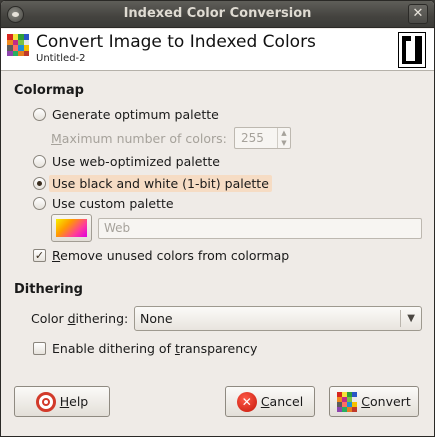 The image size is (435, 437). I want to click on image-thumbnail, so click(412, 50).